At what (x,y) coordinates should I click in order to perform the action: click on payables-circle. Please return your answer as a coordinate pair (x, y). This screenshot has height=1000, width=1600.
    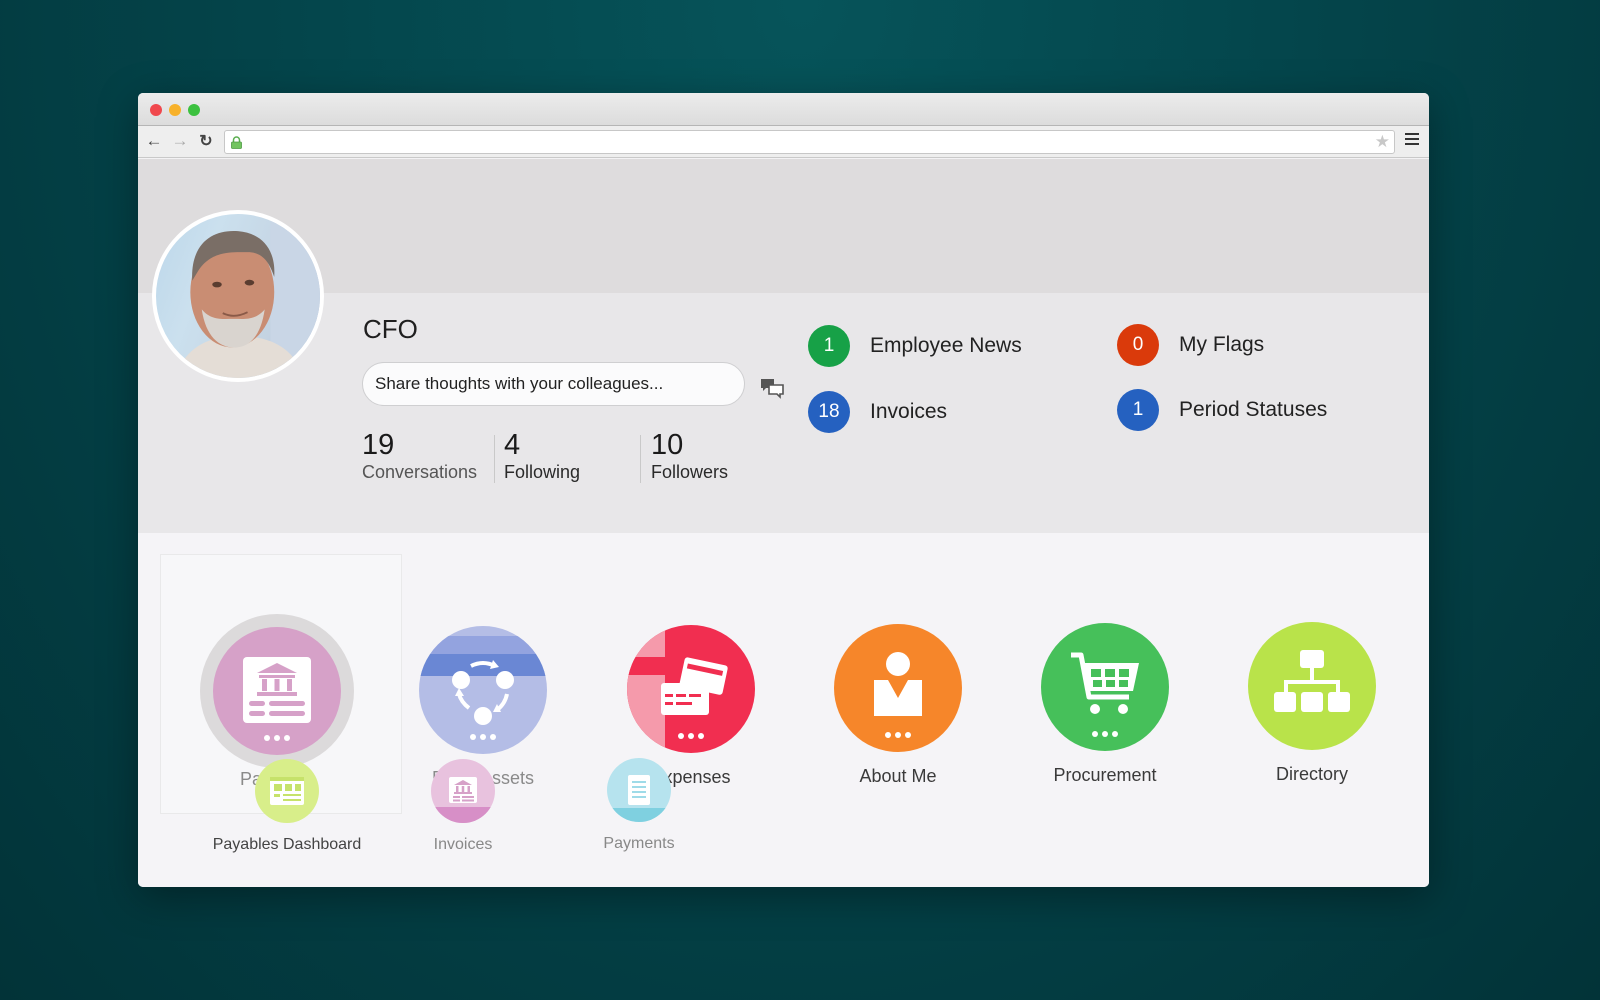
    Looking at the image, I should click on (277, 691).